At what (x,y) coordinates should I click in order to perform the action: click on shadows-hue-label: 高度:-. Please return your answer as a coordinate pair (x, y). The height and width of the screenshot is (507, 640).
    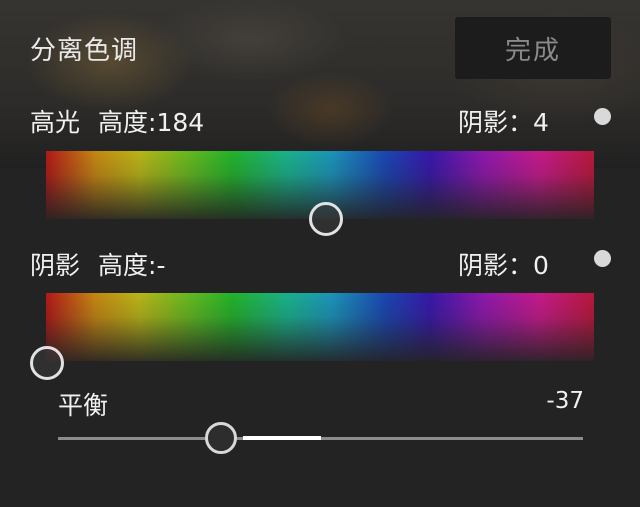
    Looking at the image, I should click on (132, 265).